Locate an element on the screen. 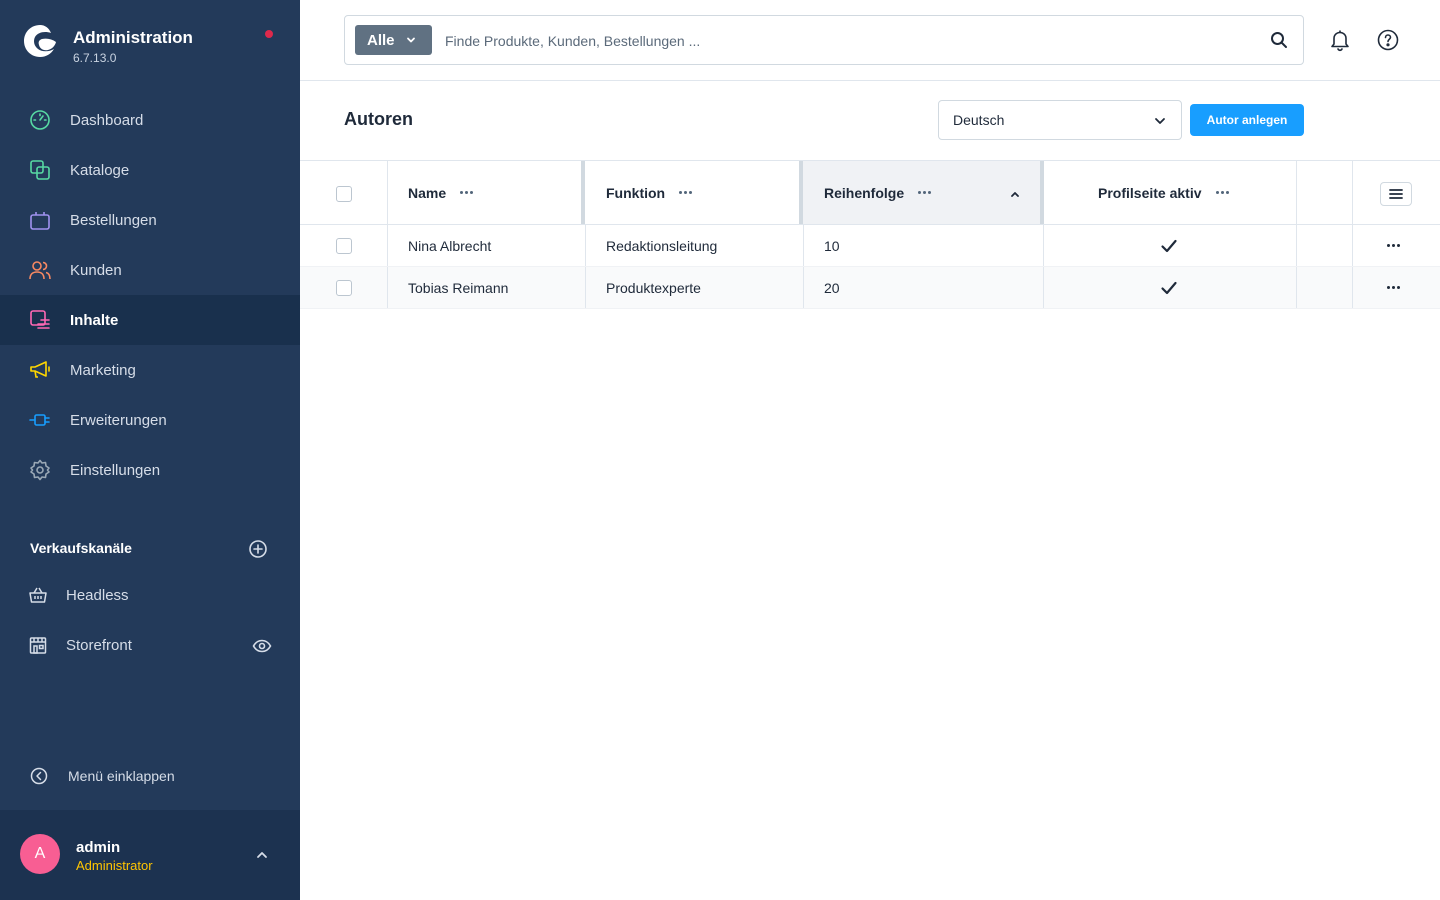 Image resolution: width=1440 pixels, height=900 pixels. plug-icon is located at coordinates (40, 420).